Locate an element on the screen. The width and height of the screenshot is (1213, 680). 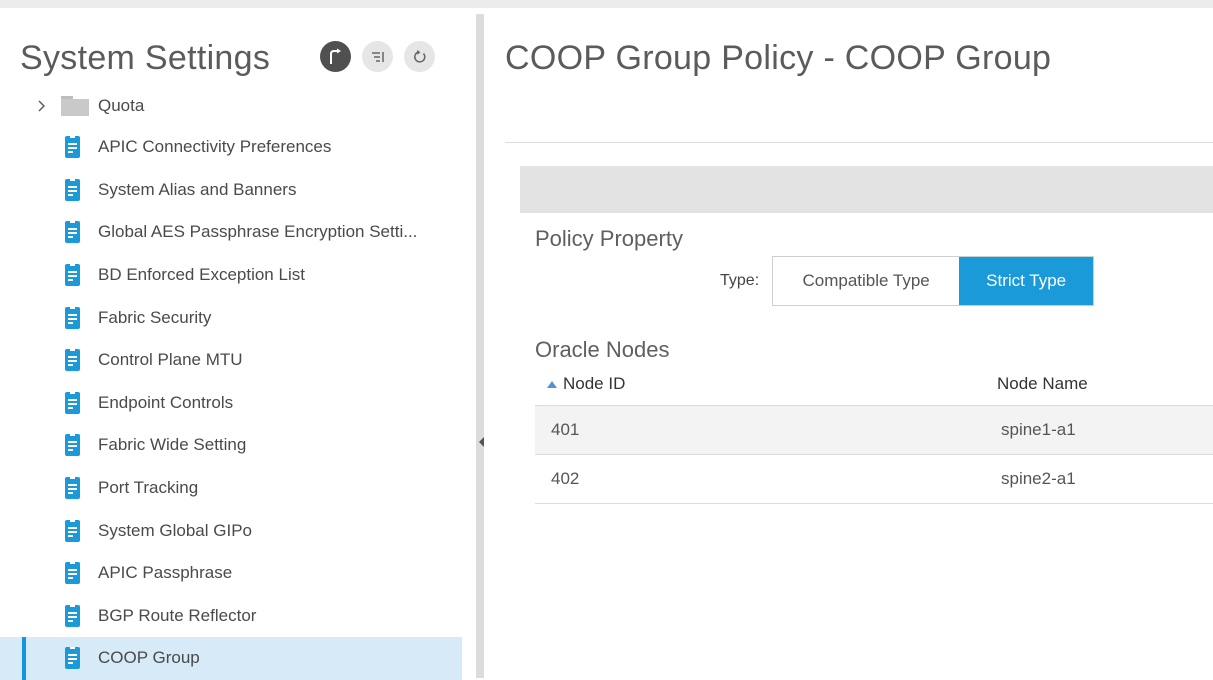
divider is located at coordinates (859, 142).